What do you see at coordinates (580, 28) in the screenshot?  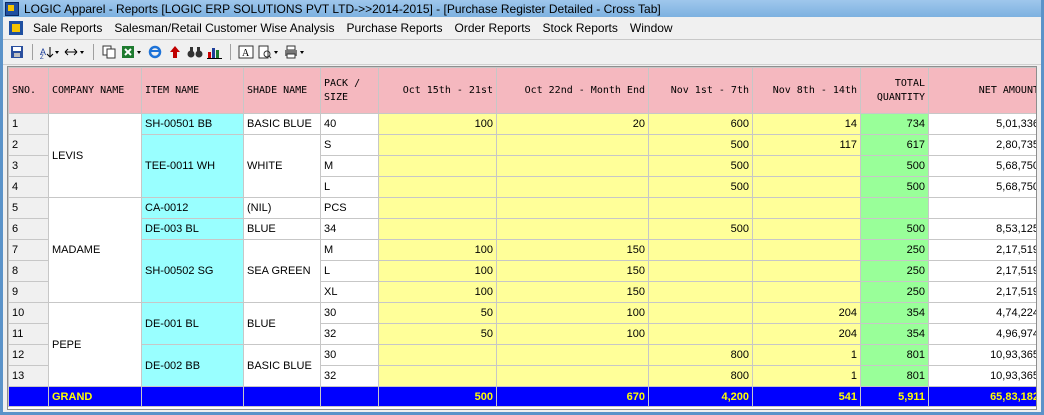 I see `menu-stock-reports: Stock Reports` at bounding box center [580, 28].